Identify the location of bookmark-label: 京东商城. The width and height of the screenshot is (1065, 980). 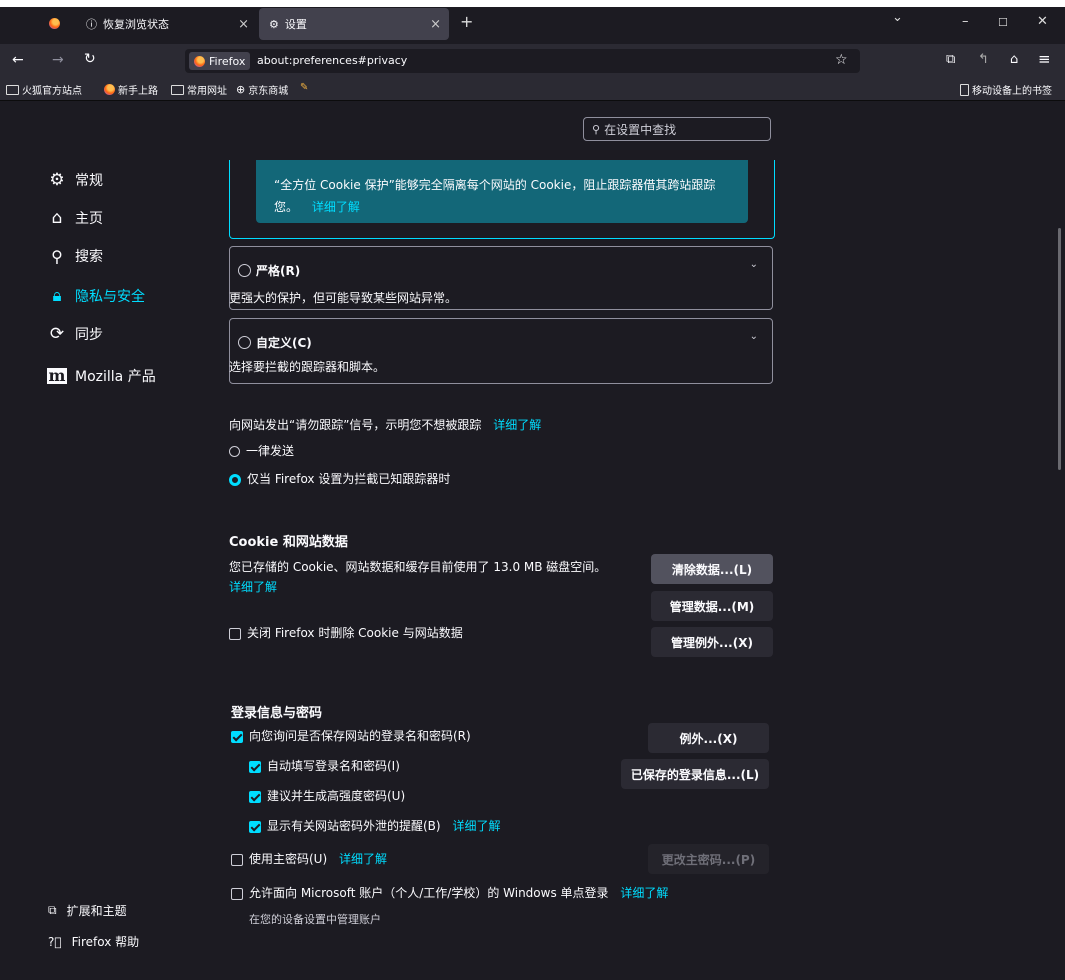
(268, 91).